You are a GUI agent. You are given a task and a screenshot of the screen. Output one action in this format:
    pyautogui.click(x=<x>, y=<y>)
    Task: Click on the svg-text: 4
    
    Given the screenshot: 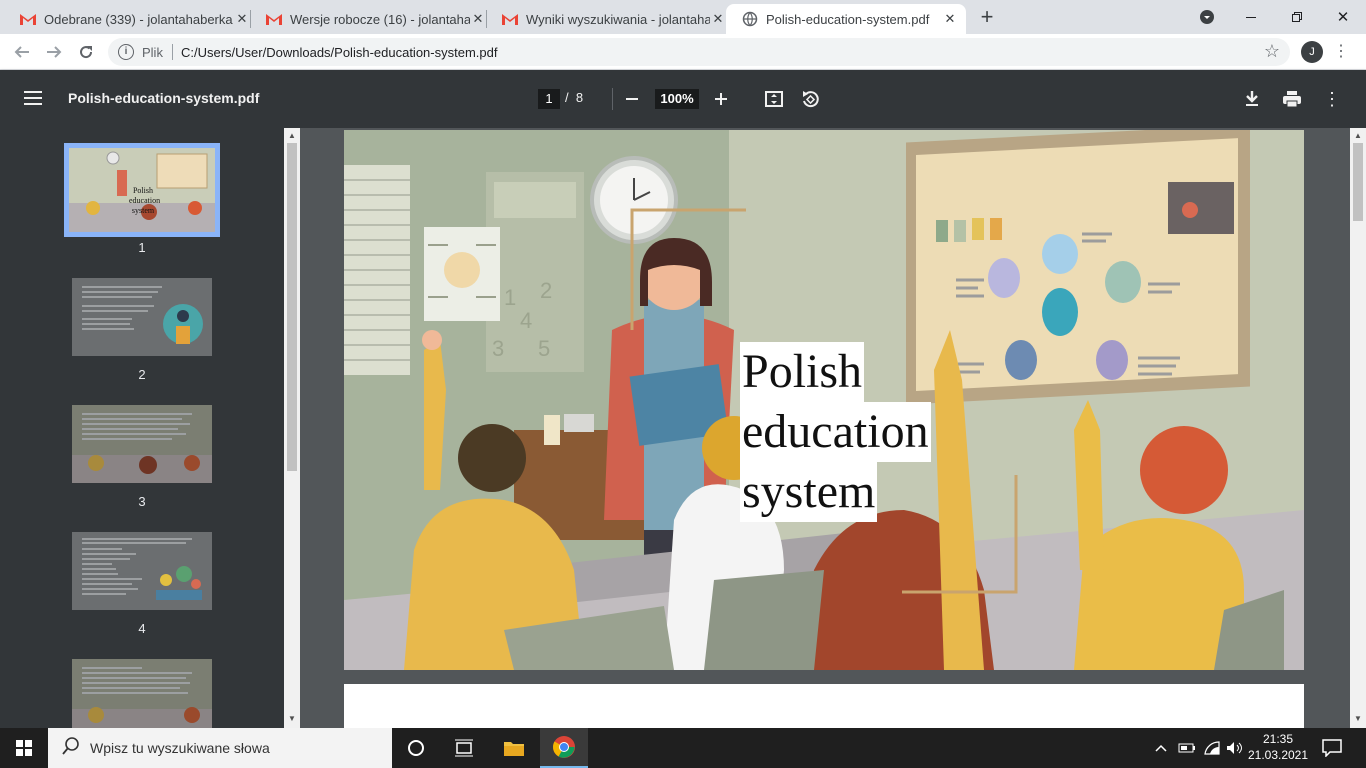 What is the action you would take?
    pyautogui.click(x=526, y=320)
    